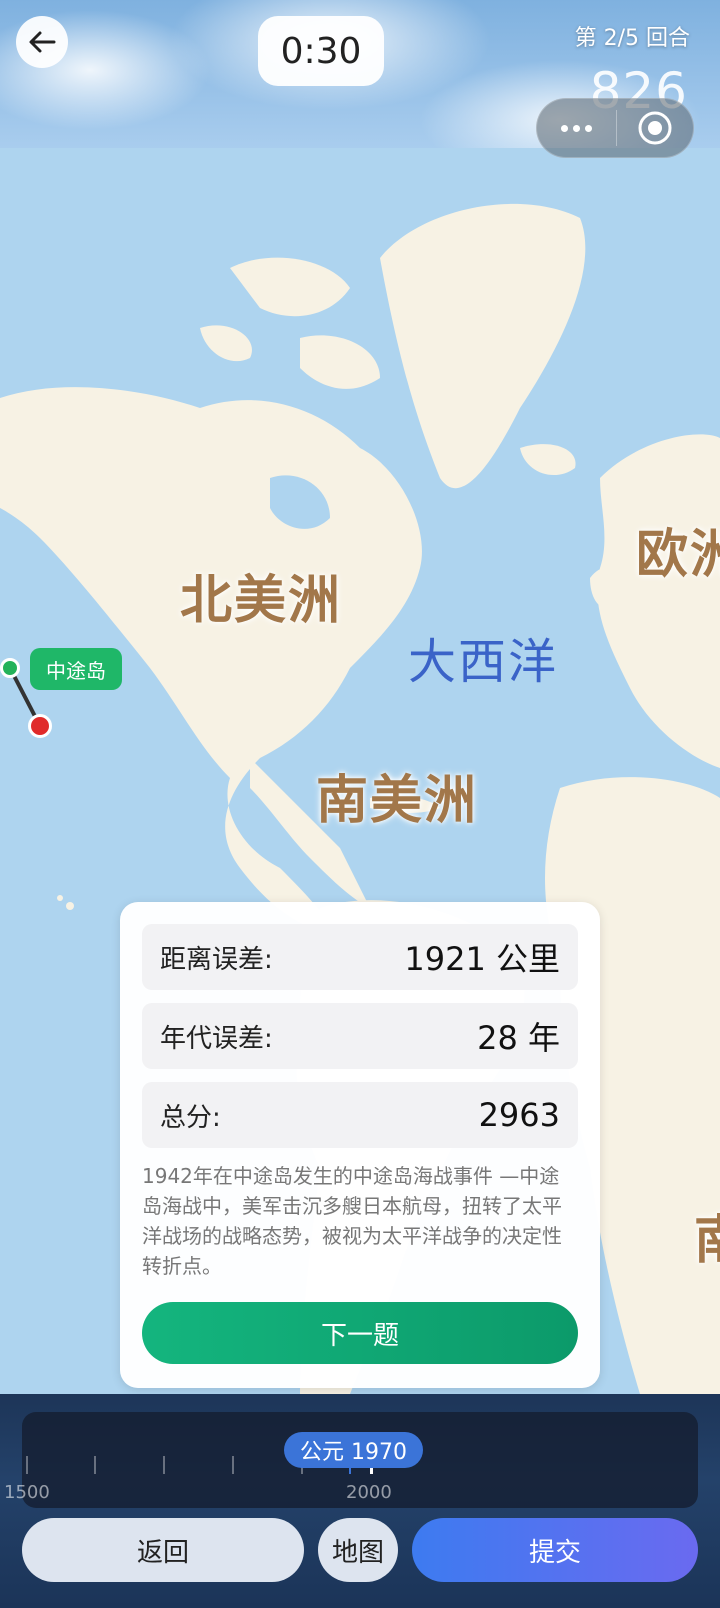  What do you see at coordinates (163, 1550) in the screenshot?
I see `back-button: 返回` at bounding box center [163, 1550].